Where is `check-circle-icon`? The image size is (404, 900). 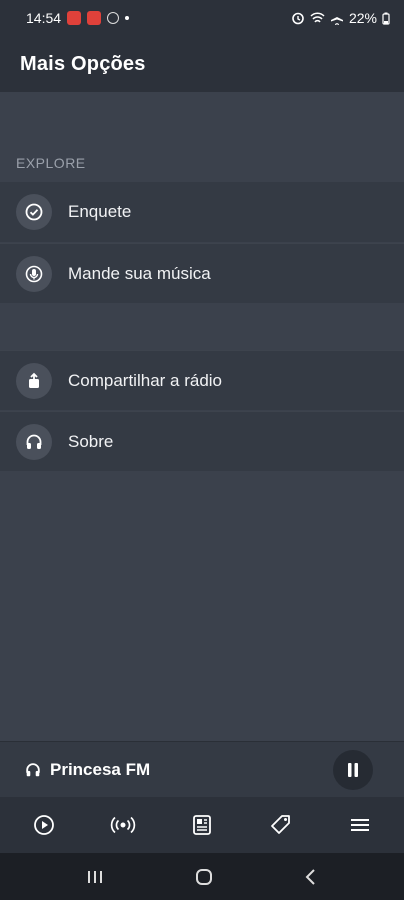
check-circle-icon is located at coordinates (34, 212).